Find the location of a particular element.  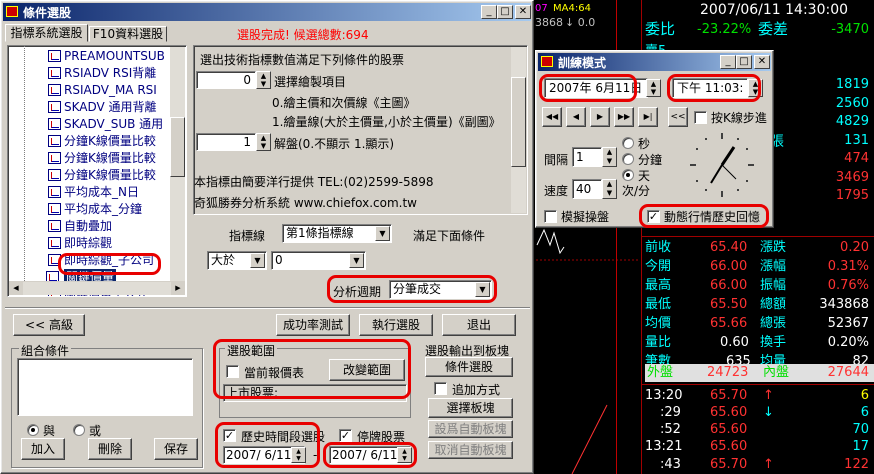

run-selection-button: 執行選股 is located at coordinates (396, 325).